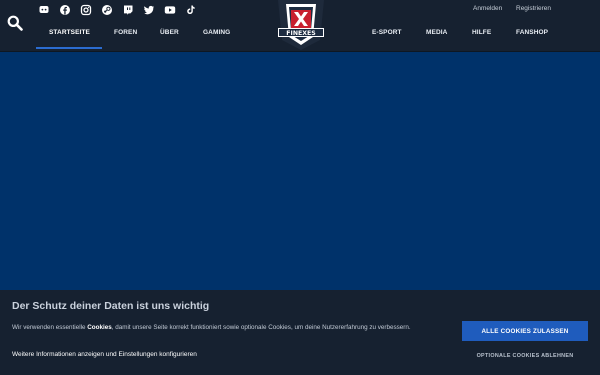 This screenshot has width=600, height=375. What do you see at coordinates (65, 9) in the screenshot?
I see `facebook-icon` at bounding box center [65, 9].